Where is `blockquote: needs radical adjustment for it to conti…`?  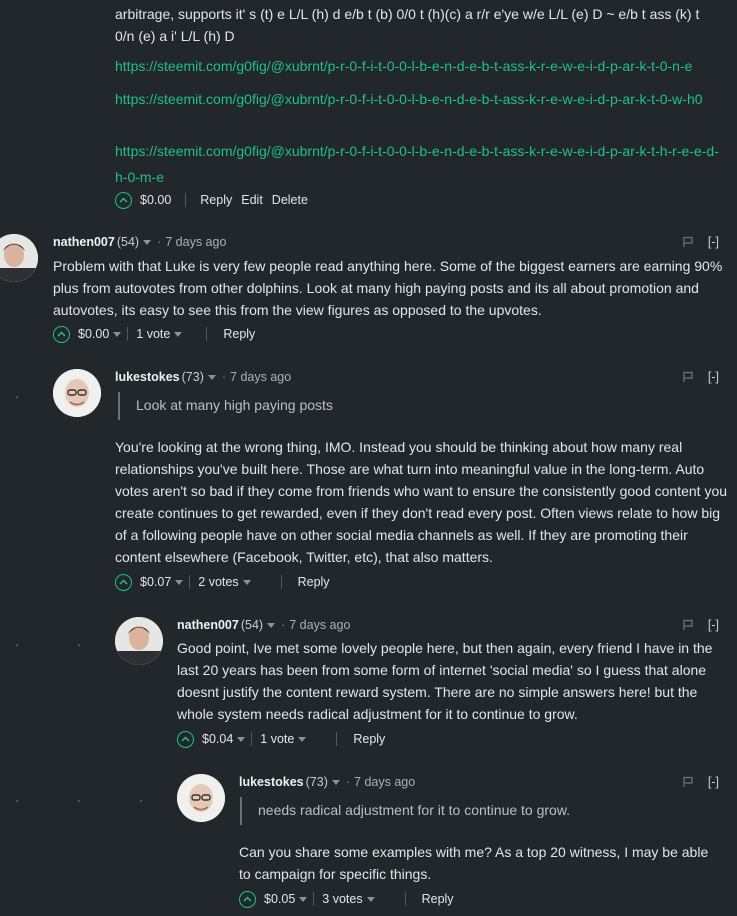
blockquote: needs radical adjustment for it to conti… is located at coordinates (405, 811).